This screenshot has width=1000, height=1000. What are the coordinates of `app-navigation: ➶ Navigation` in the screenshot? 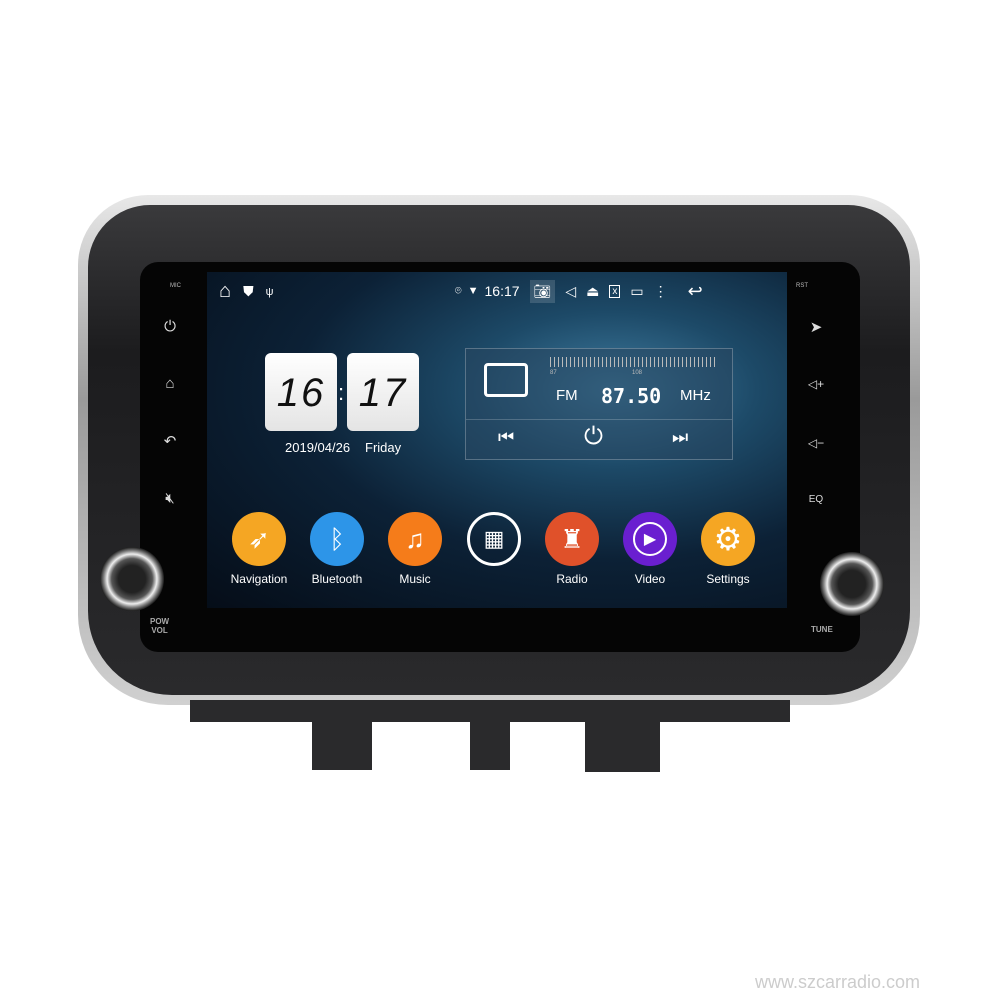 It's located at (259, 549).